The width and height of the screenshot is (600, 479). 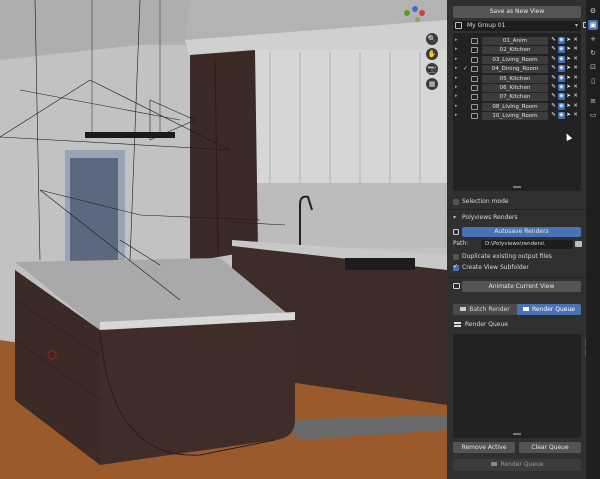 I want to click on view-row: ▸ 02_Kitchen ✎ ◉ ➤ ✕, so click(x=516, y=50).